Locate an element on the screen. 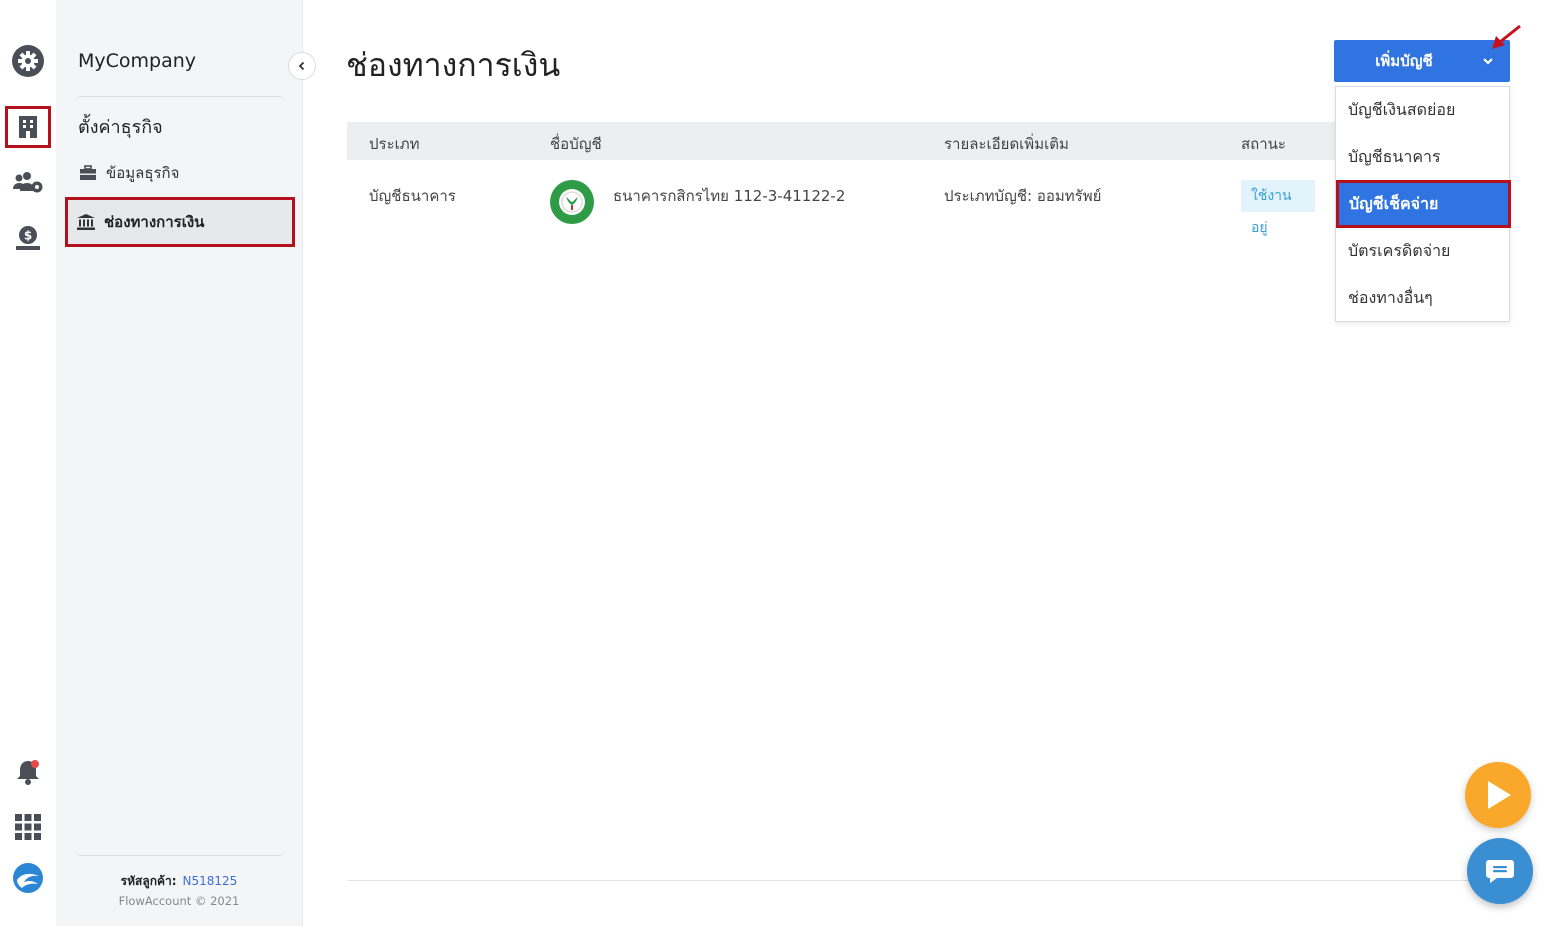  collapse-sidebar-button is located at coordinates (302, 66).